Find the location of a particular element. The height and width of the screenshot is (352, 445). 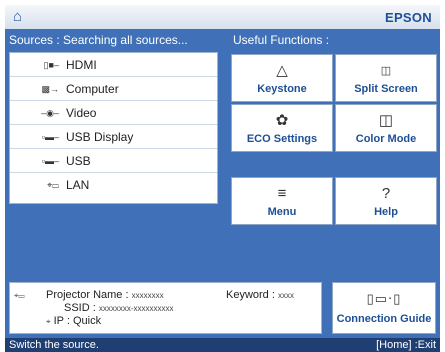

computer-port-icon: ▩→ is located at coordinates (50, 88).